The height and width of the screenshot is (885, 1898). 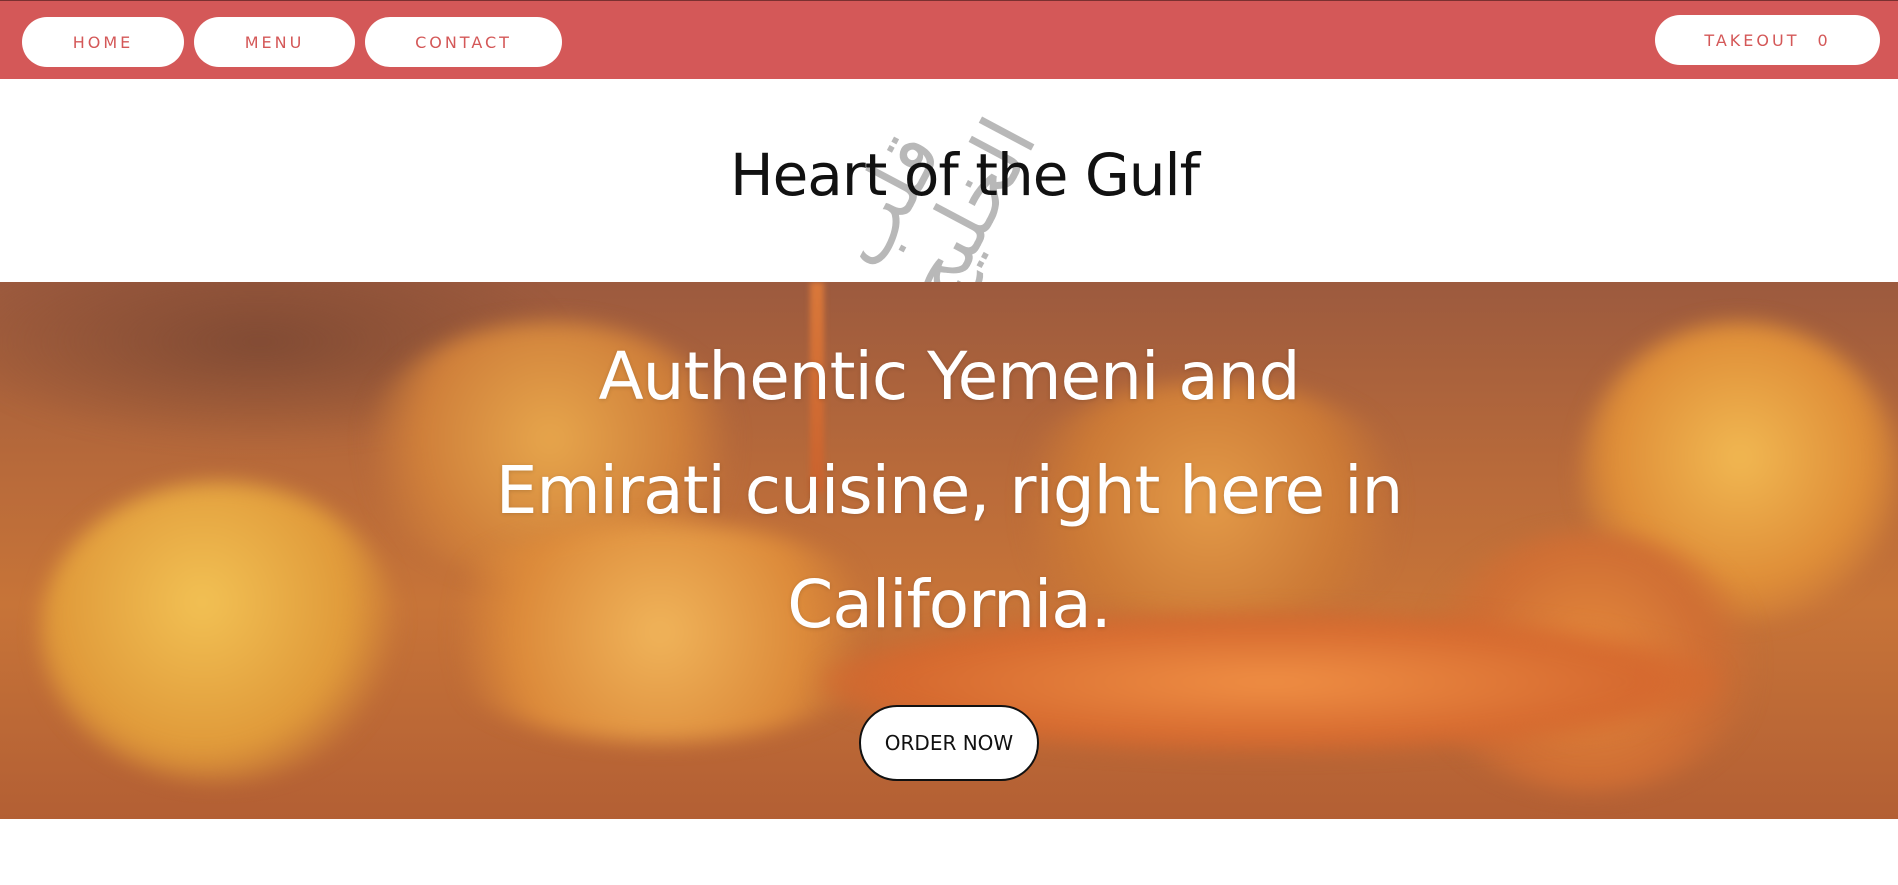 I want to click on nav-contact-link: CONTACT, so click(x=463, y=42).